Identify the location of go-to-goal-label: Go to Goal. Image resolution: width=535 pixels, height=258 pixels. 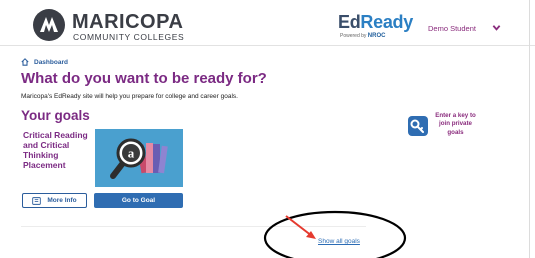
(138, 200).